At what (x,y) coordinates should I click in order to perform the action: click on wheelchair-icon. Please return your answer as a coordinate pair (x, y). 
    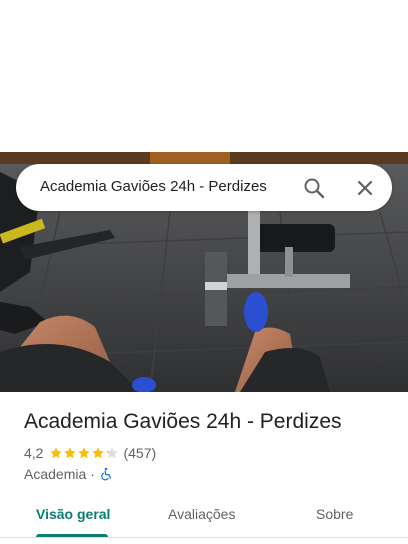
    Looking at the image, I should click on (106, 474).